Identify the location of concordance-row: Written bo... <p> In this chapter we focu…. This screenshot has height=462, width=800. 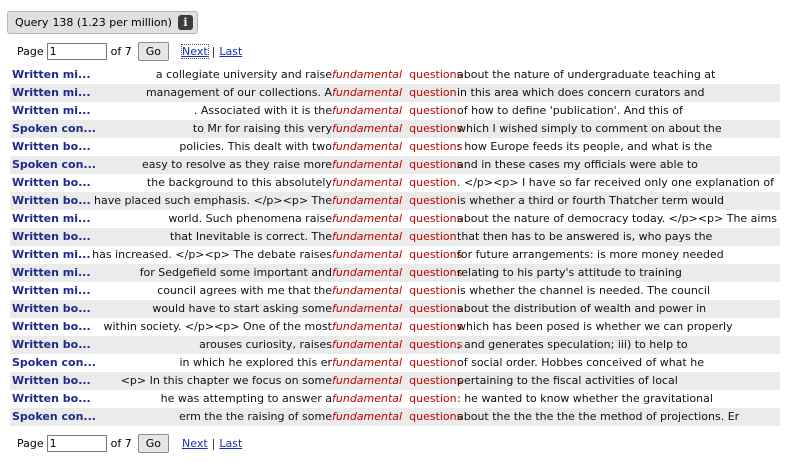
(395, 381).